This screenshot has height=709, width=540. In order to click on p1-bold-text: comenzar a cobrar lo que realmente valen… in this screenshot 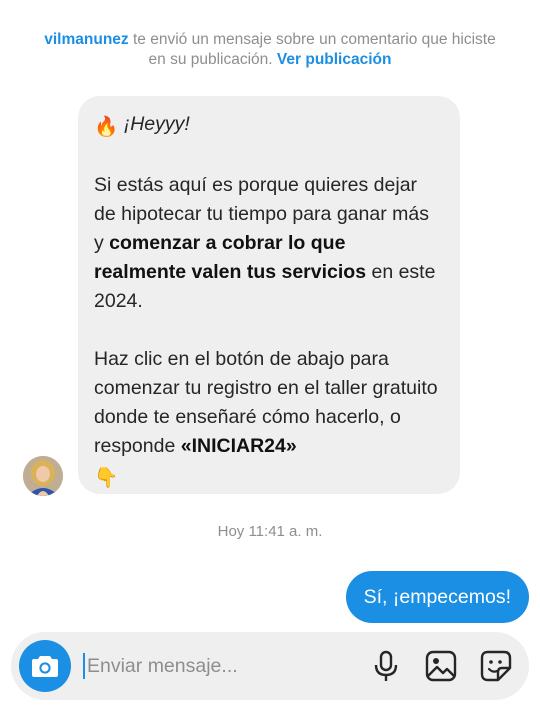, I will do `click(230, 257)`.